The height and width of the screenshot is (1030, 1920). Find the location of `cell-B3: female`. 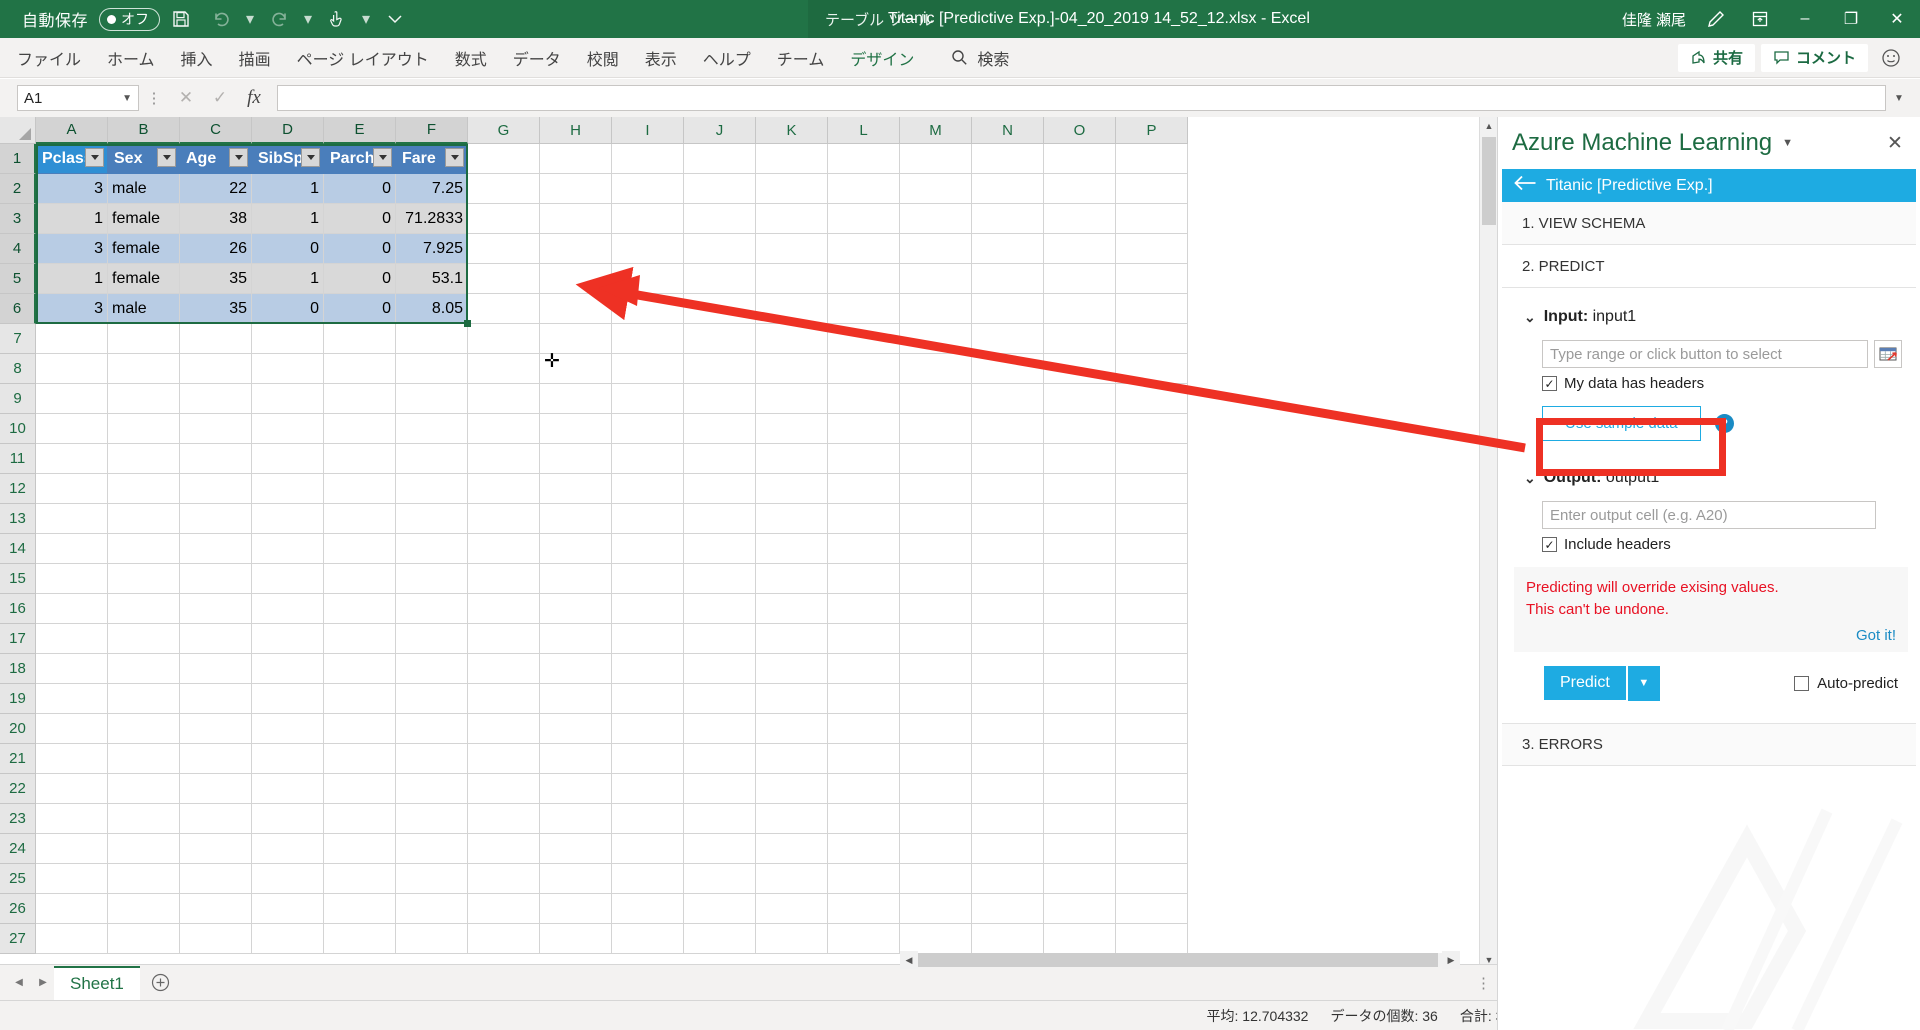

cell-B3: female is located at coordinates (144, 219).